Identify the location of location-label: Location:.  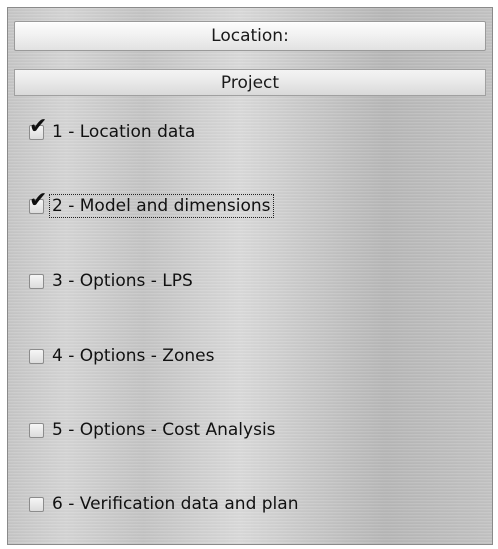
(250, 36).